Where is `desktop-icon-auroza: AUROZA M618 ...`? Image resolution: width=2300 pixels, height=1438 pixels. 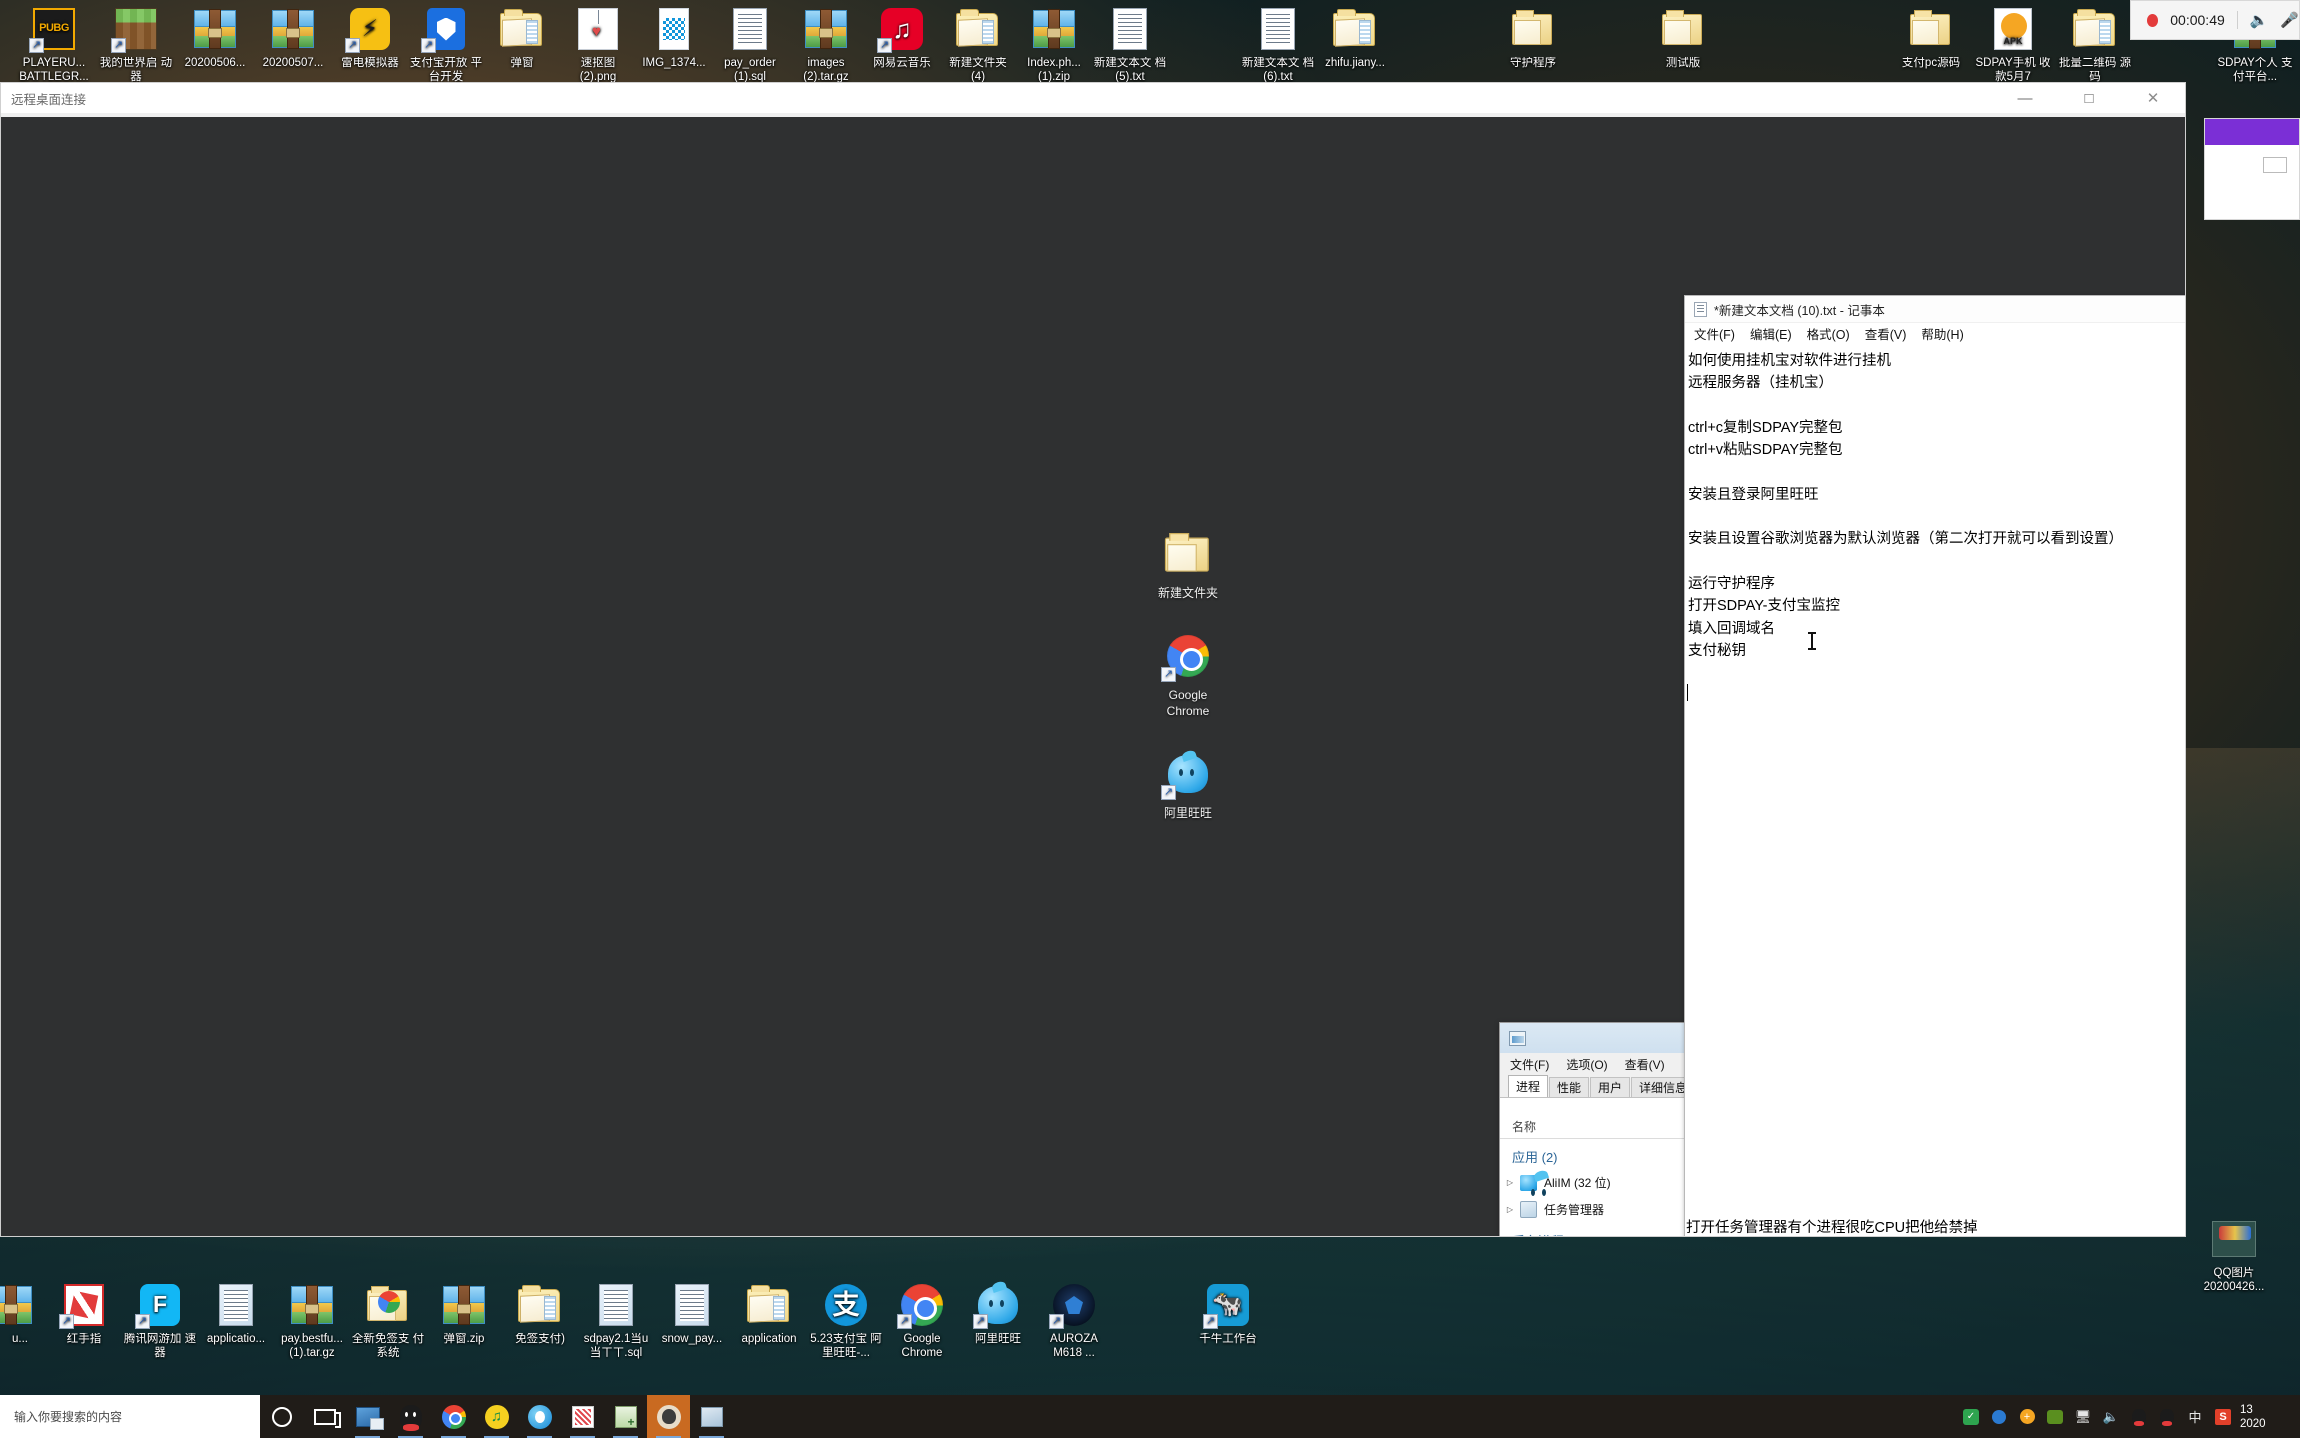
desktop-icon-auroza: AUROZA M618 ... is located at coordinates (1074, 1321).